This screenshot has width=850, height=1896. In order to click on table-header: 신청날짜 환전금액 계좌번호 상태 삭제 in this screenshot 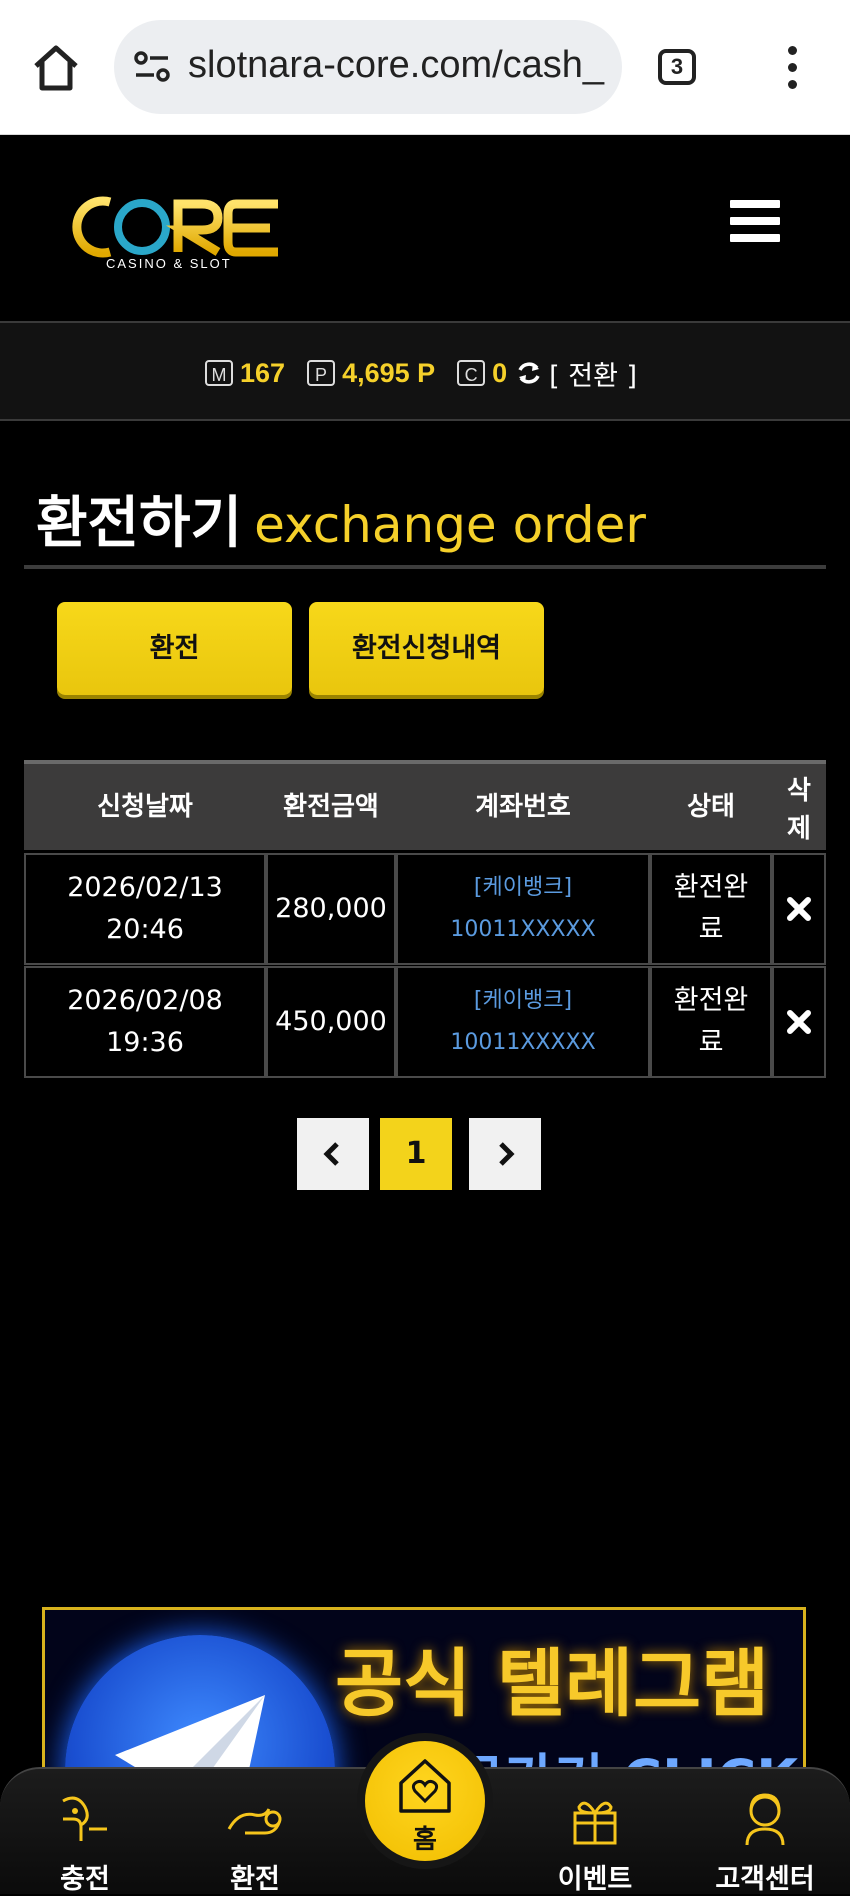, I will do `click(425, 805)`.